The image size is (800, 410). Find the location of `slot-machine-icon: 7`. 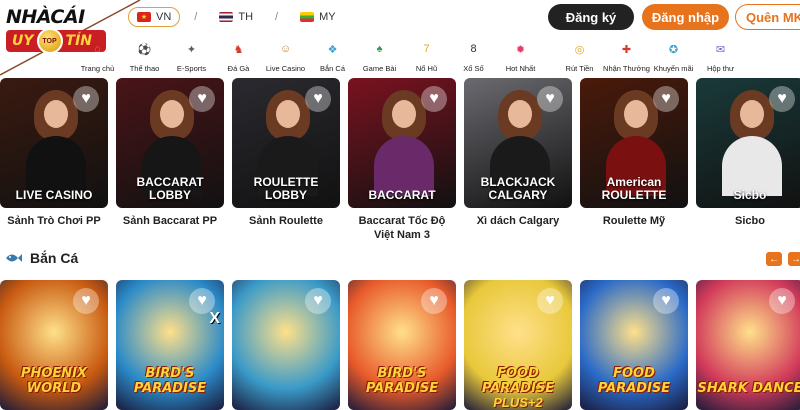

slot-machine-icon: 7 is located at coordinates (426, 49).